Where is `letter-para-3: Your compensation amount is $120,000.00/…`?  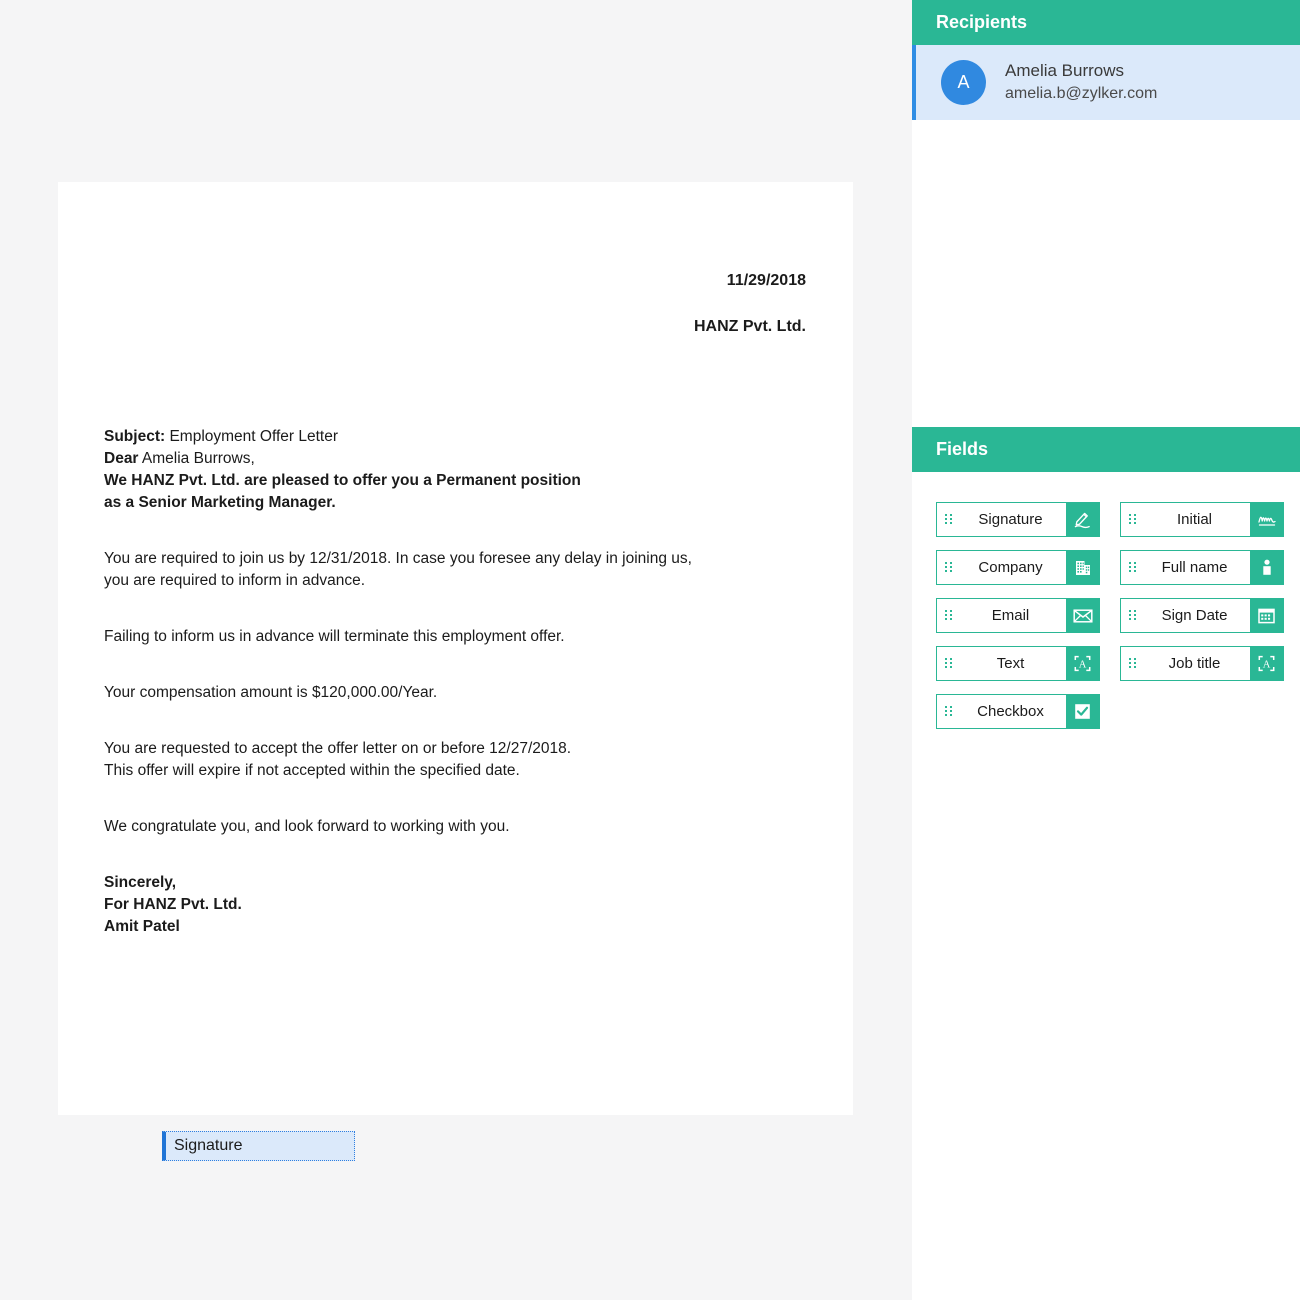 letter-para-3: Your compensation amount is $120,000.00/… is located at coordinates (271, 692).